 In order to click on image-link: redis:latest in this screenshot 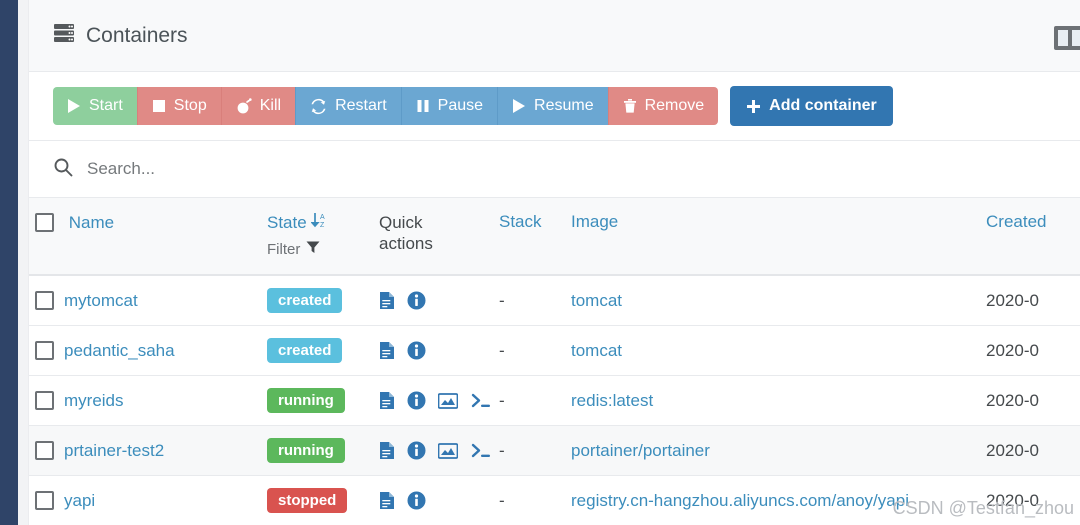, I will do `click(612, 400)`.